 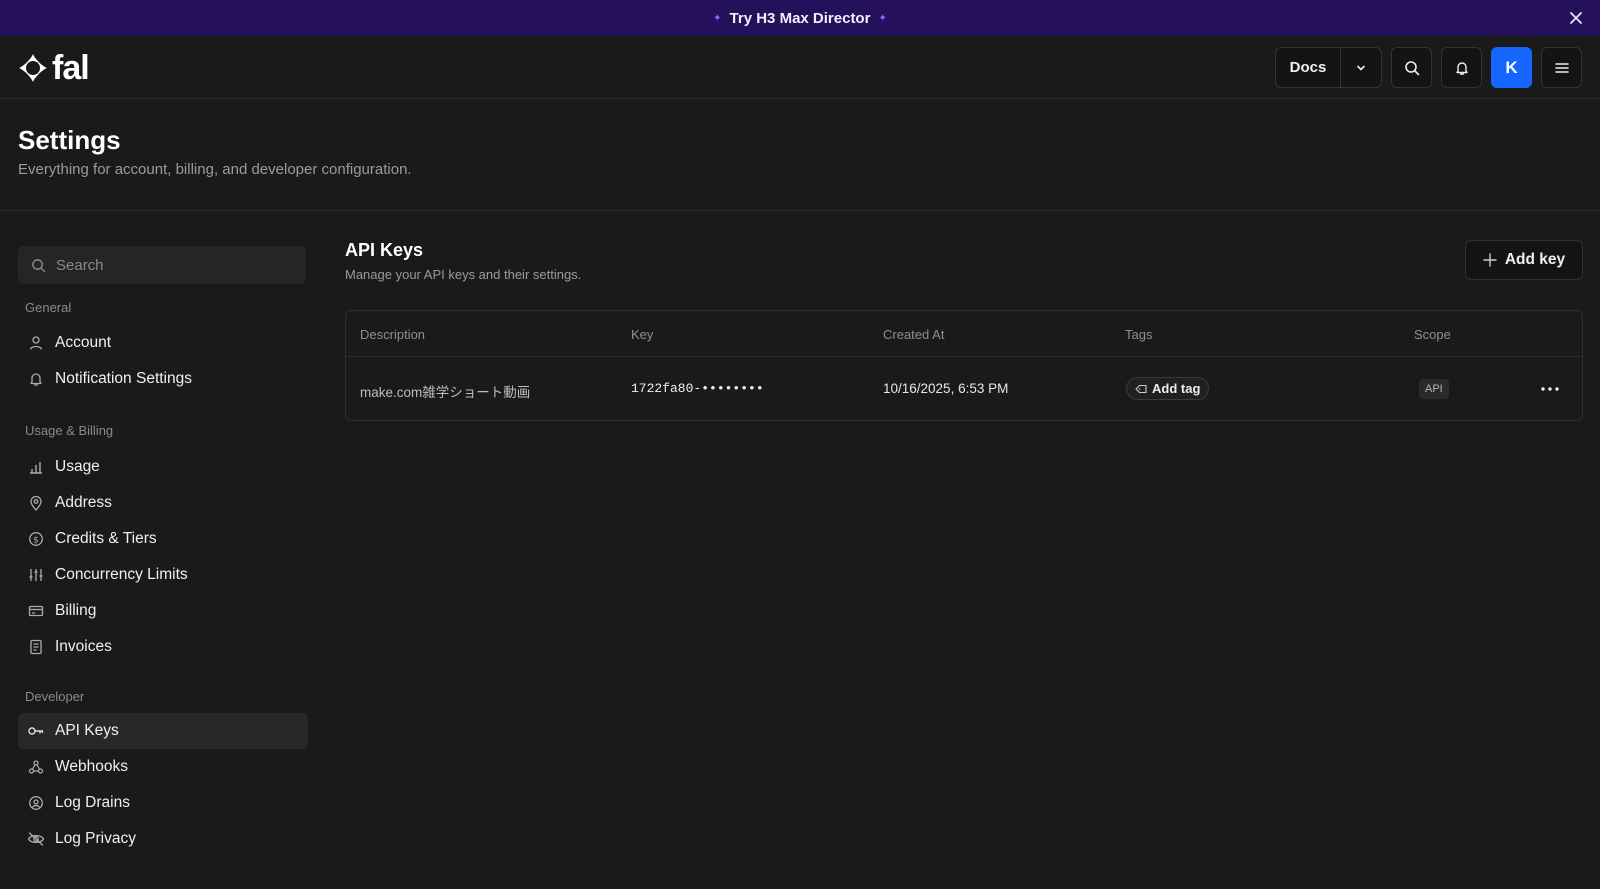 I want to click on sidebar-item-label: Usage, so click(x=77, y=466).